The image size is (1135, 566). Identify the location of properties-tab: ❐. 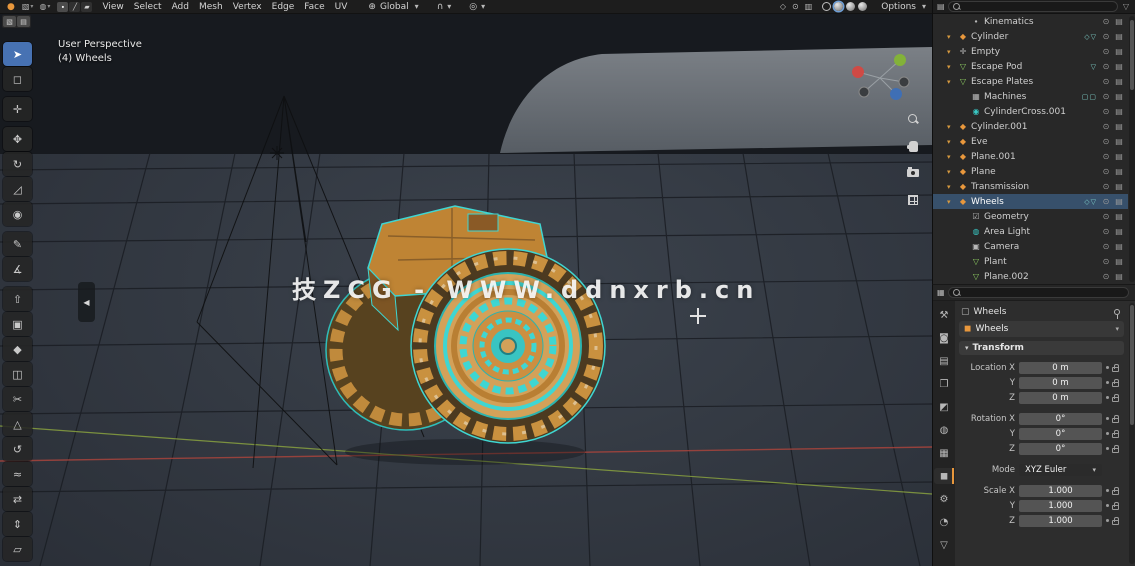
(944, 384).